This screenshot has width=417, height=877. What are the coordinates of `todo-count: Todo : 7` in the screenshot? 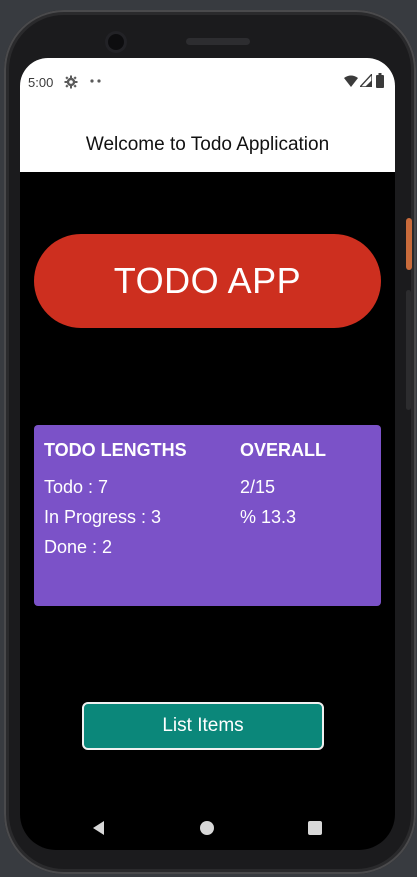 It's located at (76, 487).